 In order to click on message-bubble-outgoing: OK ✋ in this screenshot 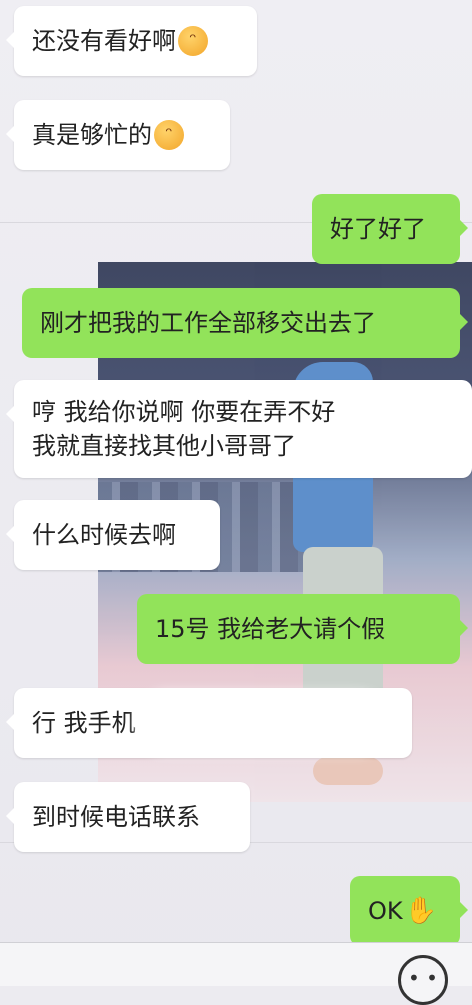, I will do `click(409, 911)`.